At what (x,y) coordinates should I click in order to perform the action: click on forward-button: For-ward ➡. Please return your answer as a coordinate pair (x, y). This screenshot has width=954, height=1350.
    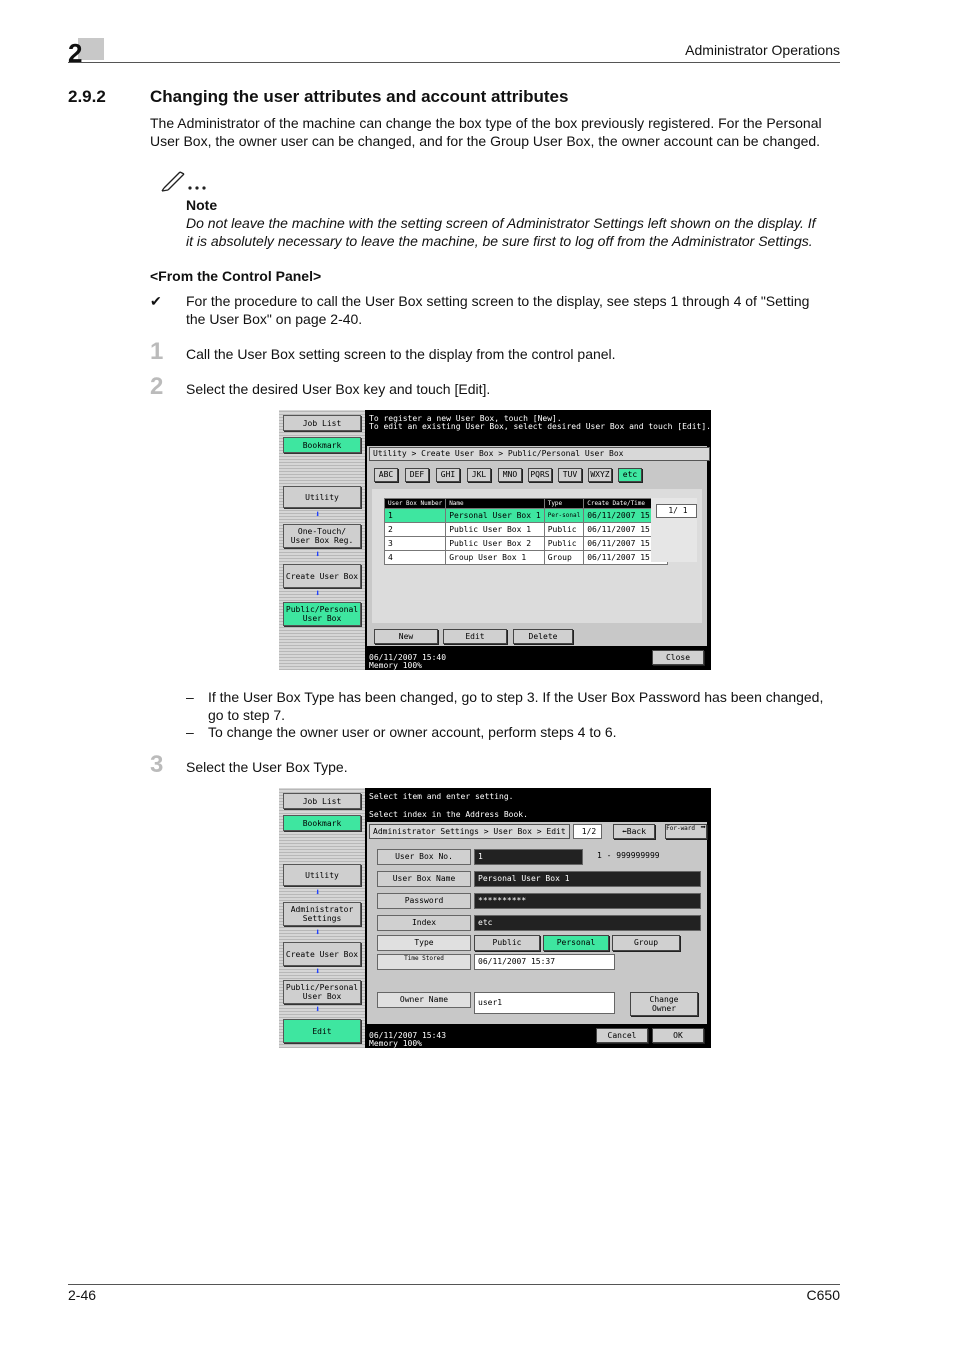
    Looking at the image, I should click on (686, 831).